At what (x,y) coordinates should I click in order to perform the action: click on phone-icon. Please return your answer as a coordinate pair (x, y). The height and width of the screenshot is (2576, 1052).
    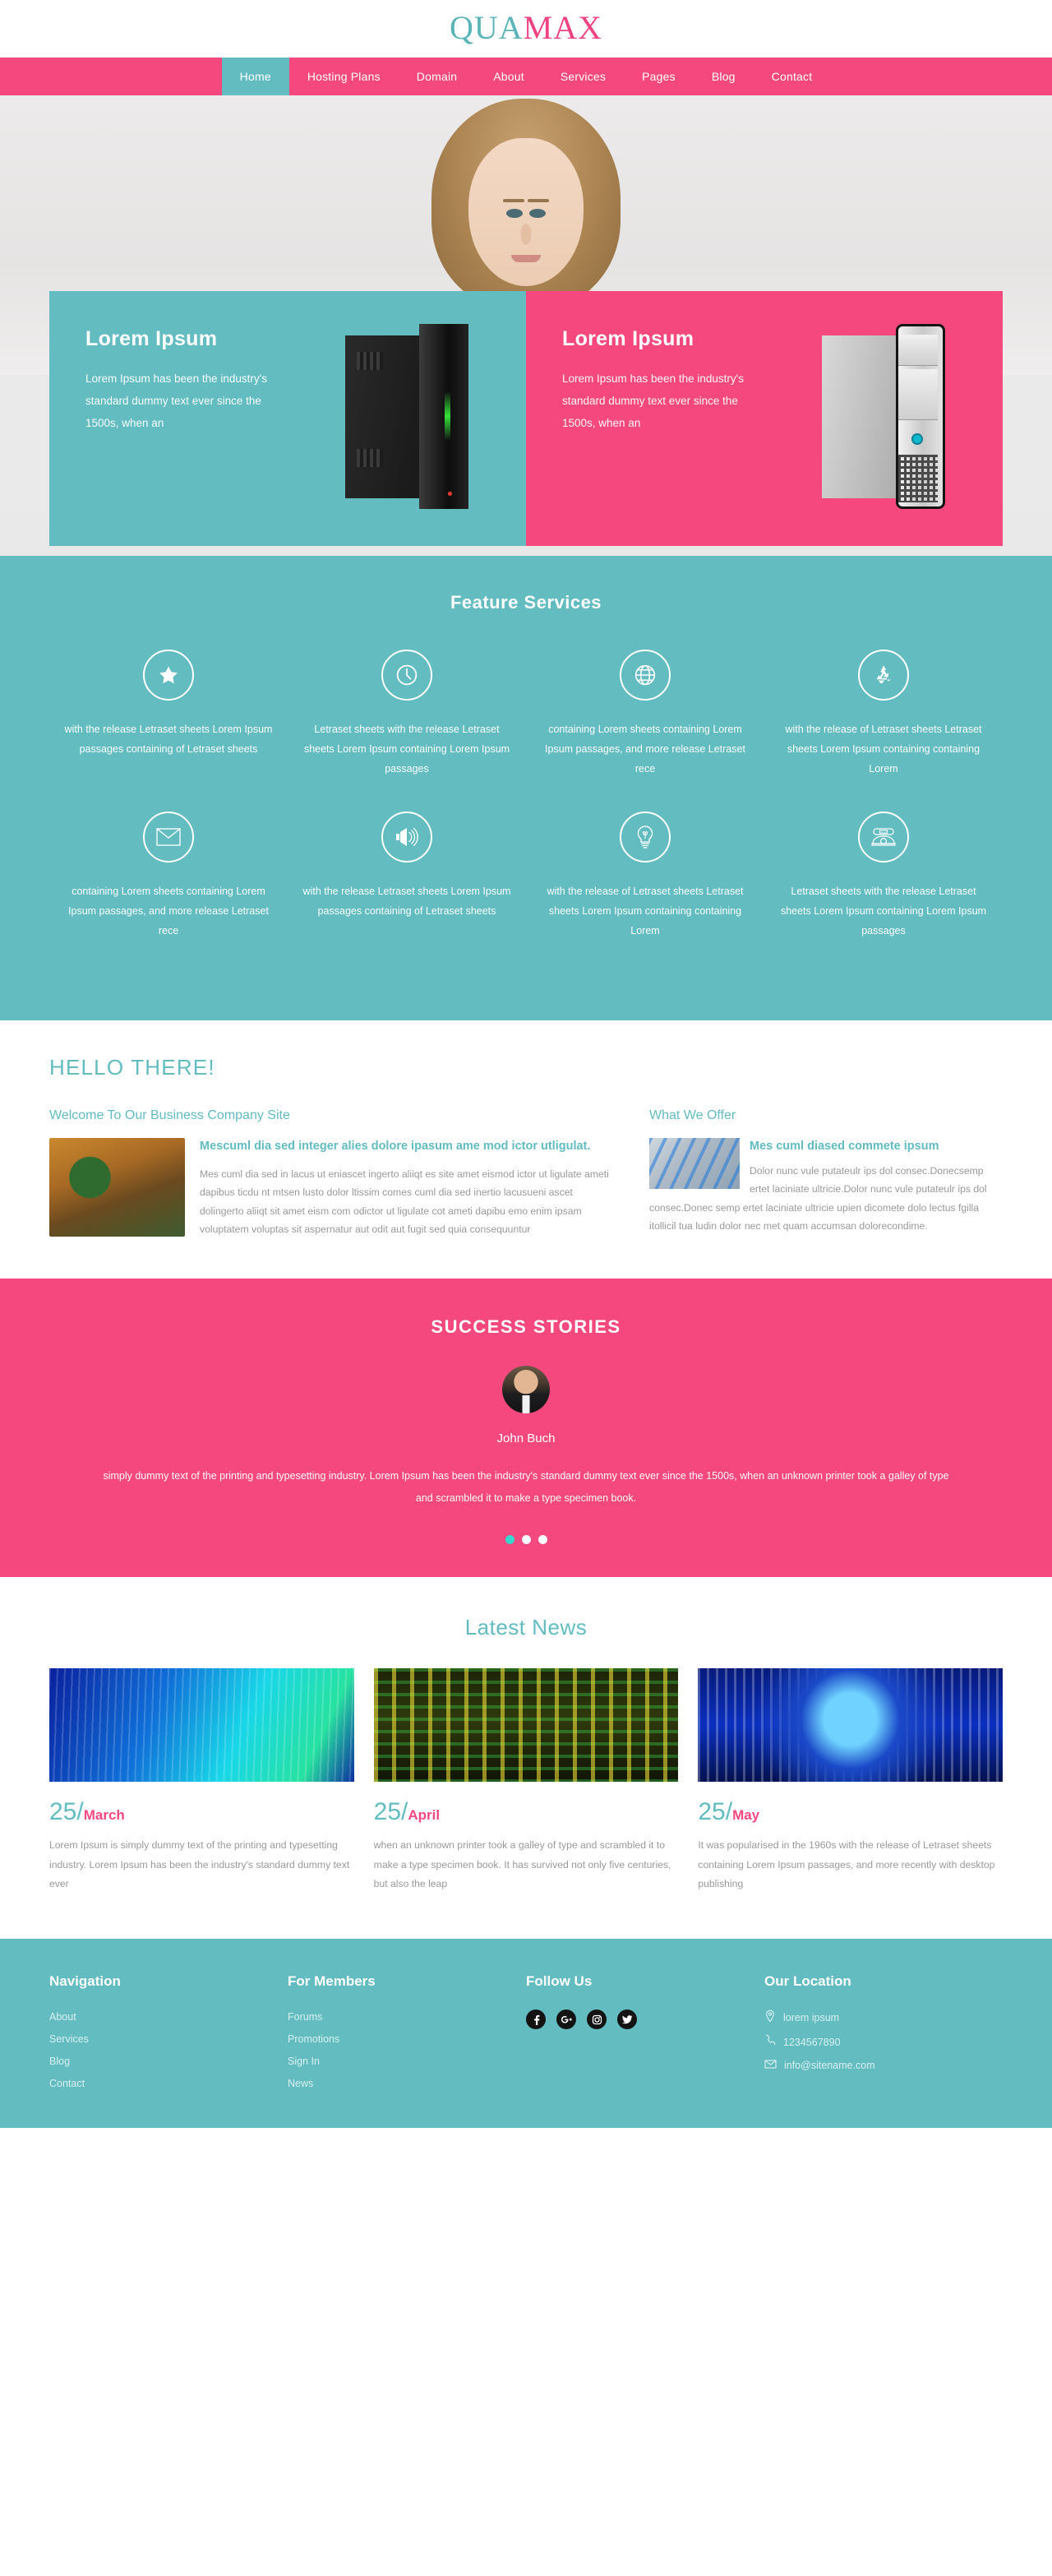
    Looking at the image, I should click on (770, 2042).